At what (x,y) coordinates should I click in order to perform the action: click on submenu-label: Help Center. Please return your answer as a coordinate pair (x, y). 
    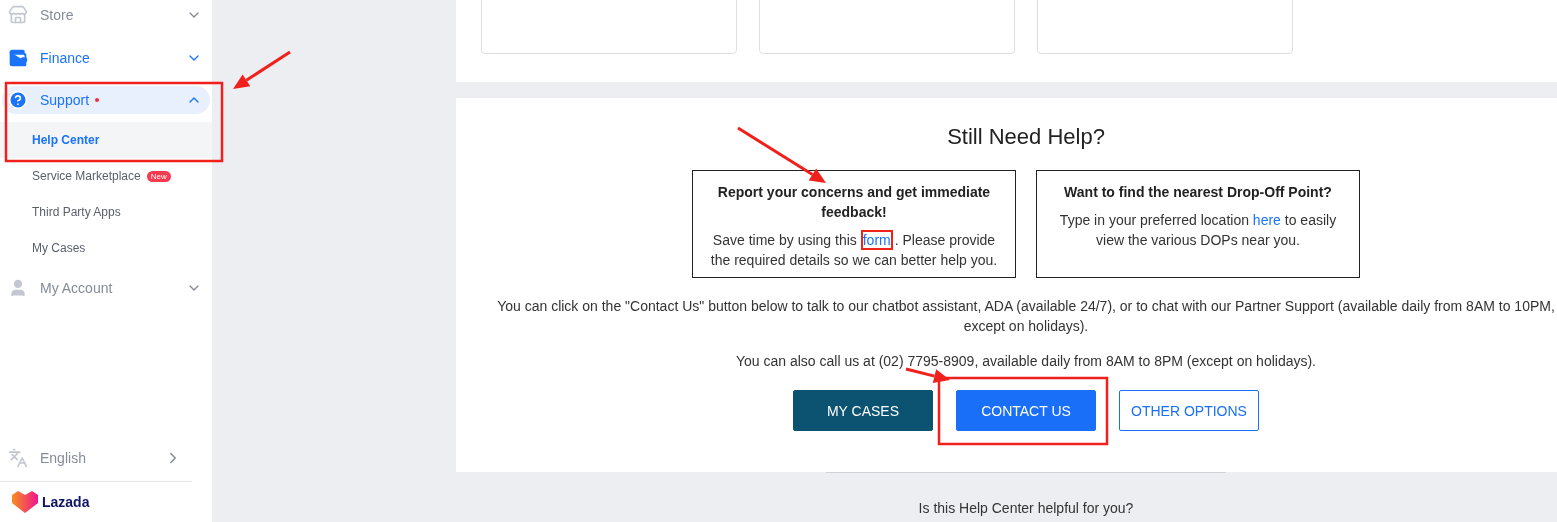
    Looking at the image, I should click on (66, 140).